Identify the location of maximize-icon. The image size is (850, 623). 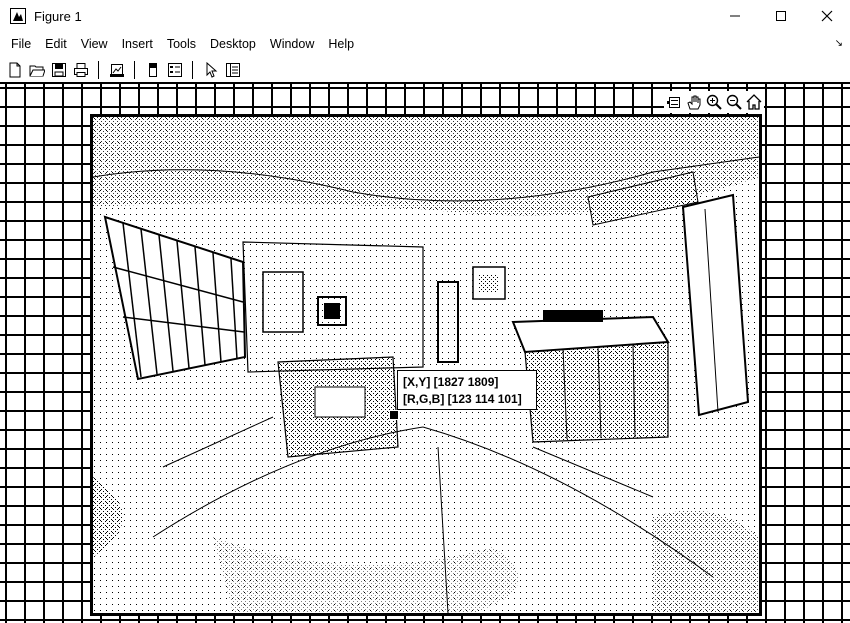
(781, 16).